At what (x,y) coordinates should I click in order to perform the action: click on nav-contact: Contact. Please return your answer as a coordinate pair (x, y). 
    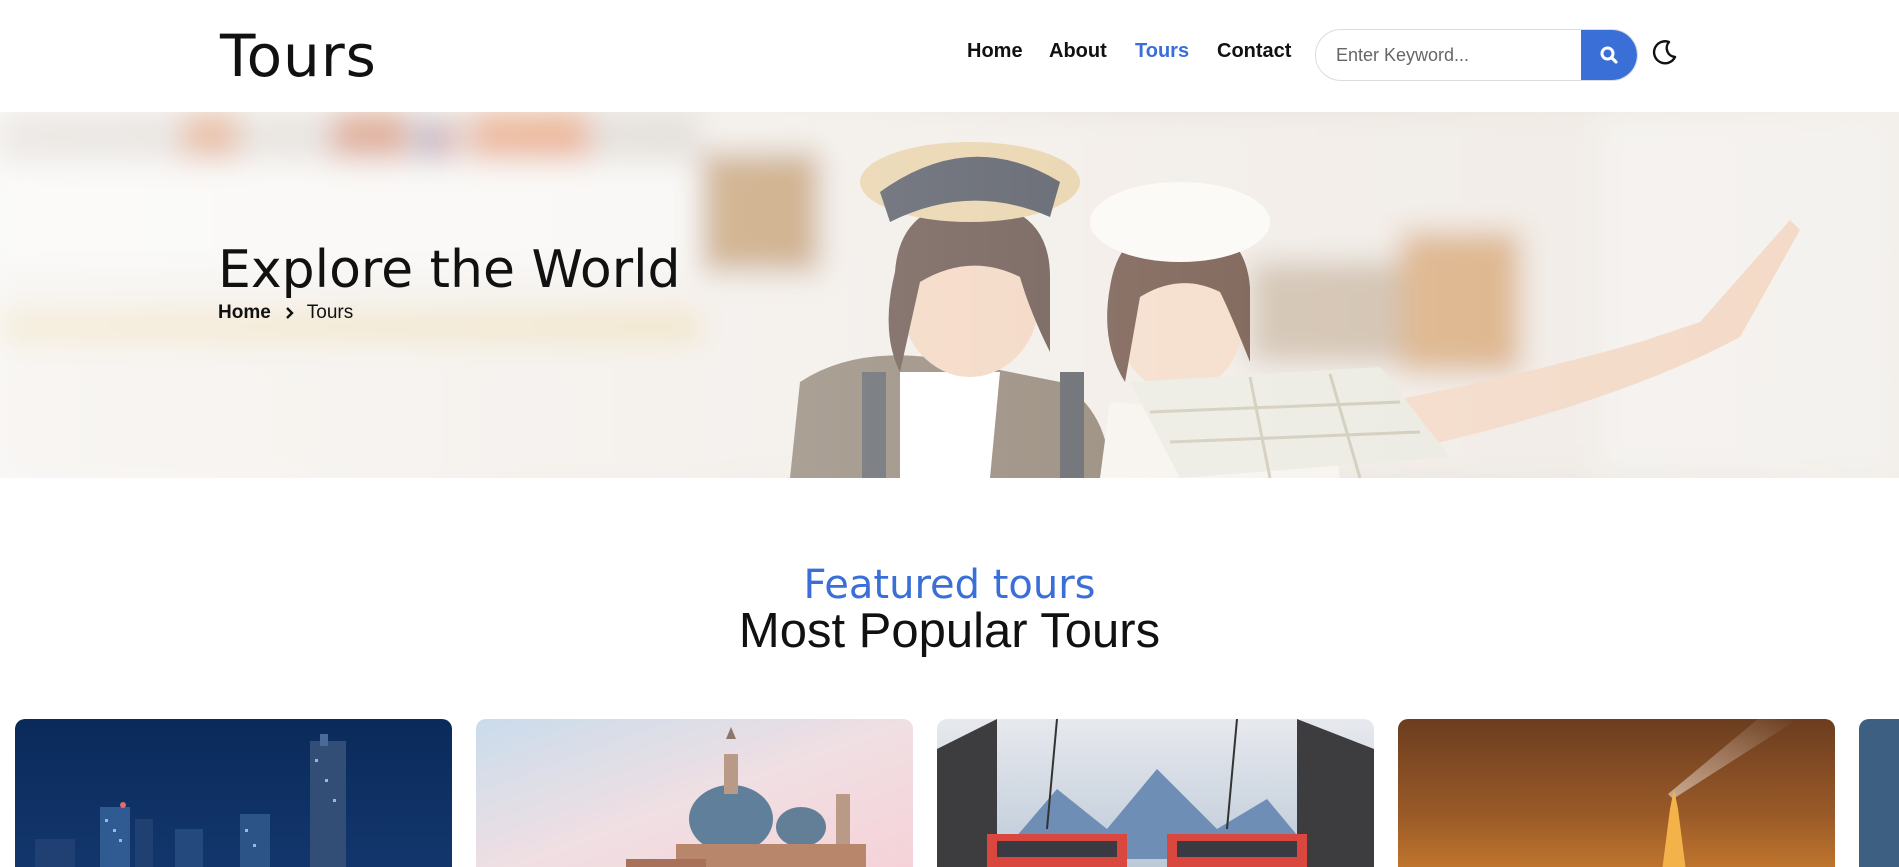
    Looking at the image, I should click on (1254, 51).